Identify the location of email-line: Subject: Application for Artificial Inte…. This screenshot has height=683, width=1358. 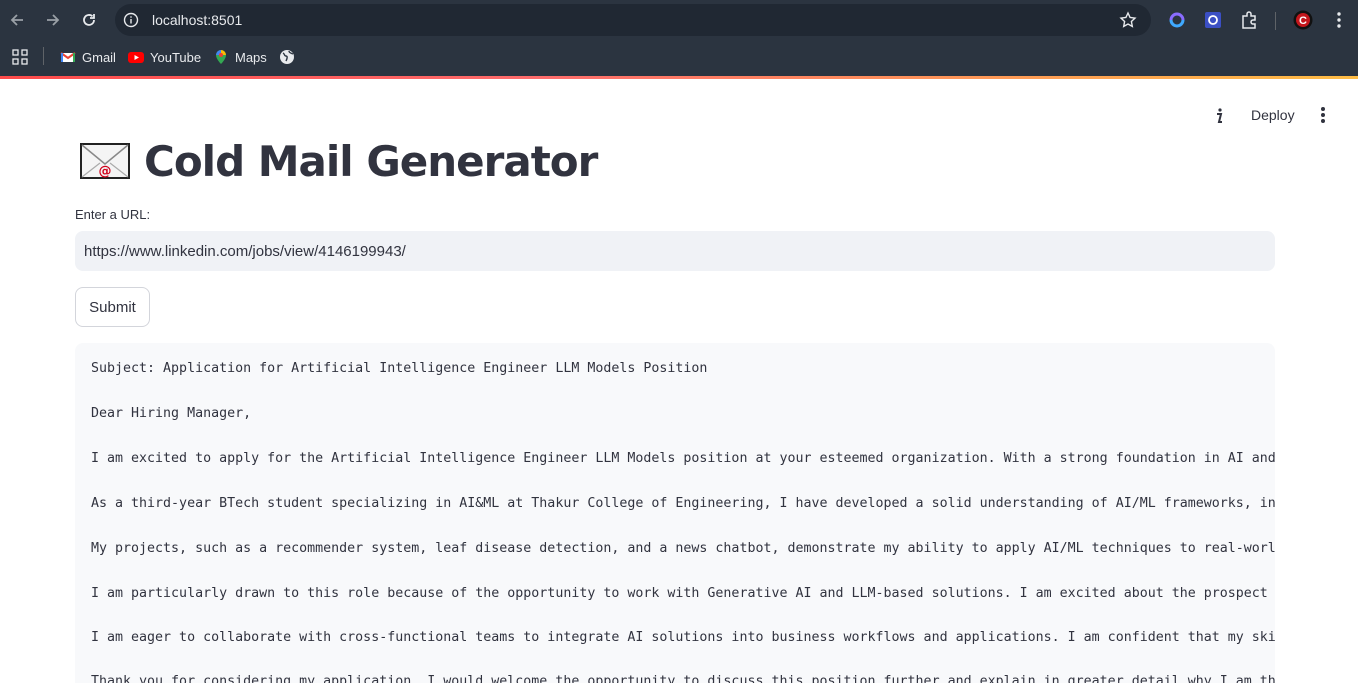
(399, 368).